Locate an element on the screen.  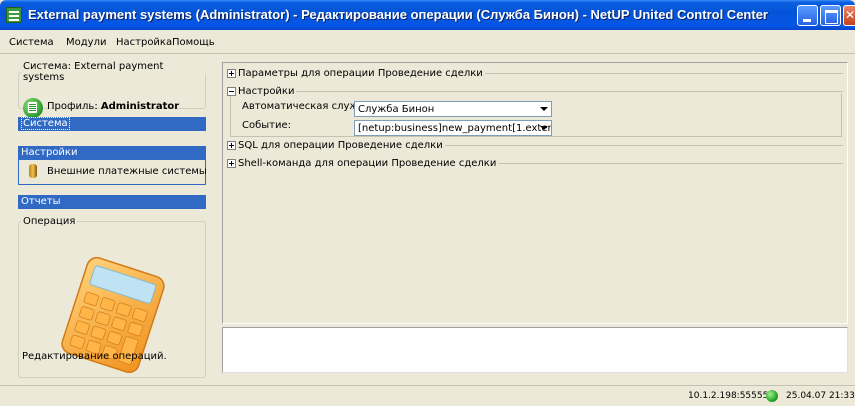
settings-panel: Внешние платежные системы is located at coordinates (112, 172).